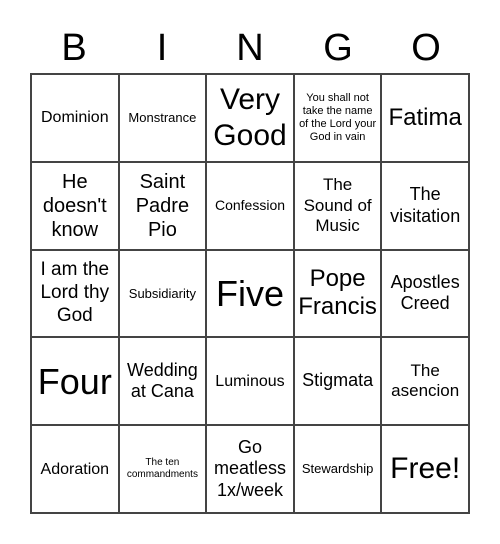 The height and width of the screenshot is (544, 500). I want to click on bingo-cell: Monstrance, so click(162, 118).